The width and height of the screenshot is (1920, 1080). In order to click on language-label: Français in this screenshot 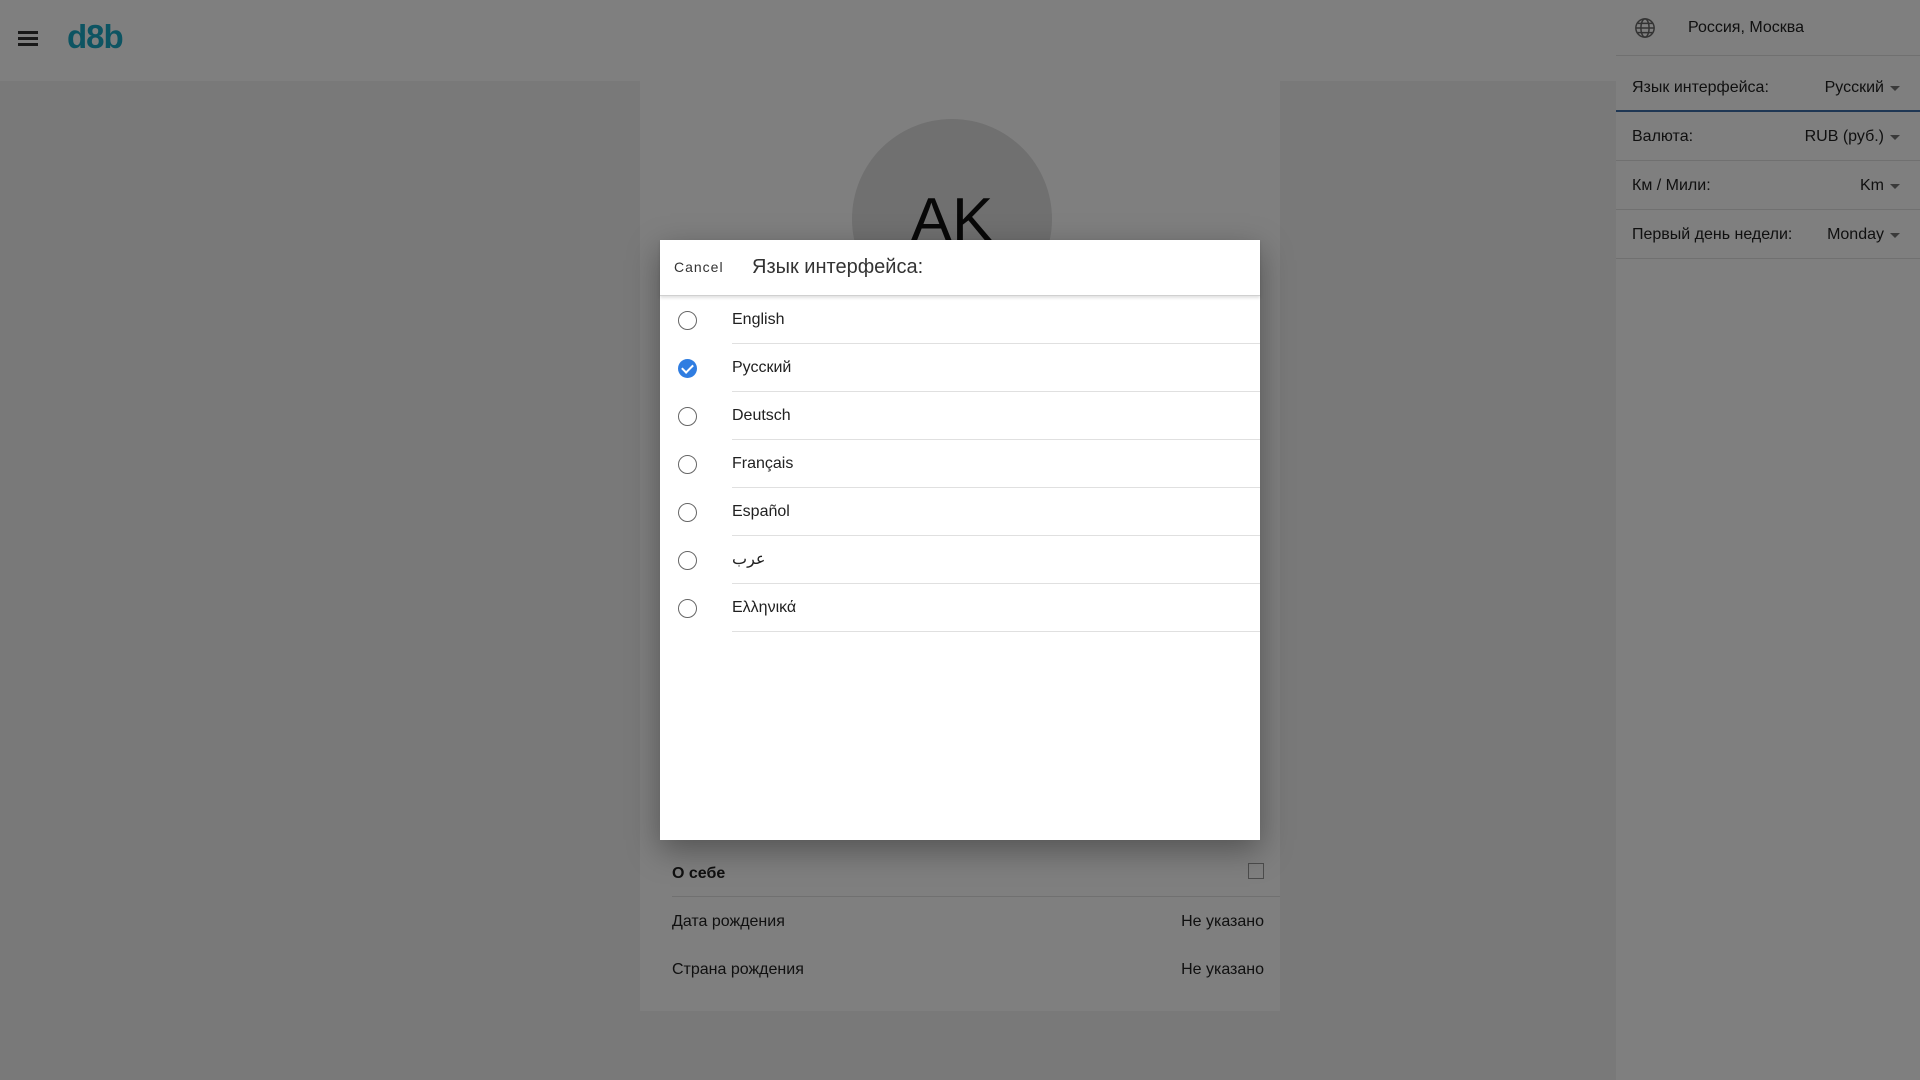, I will do `click(996, 464)`.